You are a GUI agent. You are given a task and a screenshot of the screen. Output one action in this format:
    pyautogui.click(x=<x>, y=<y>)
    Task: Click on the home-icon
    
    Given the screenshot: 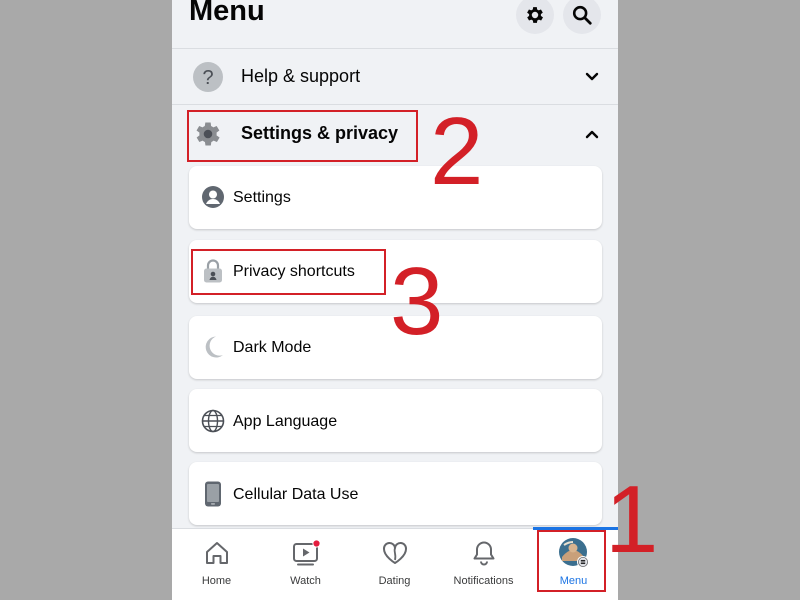 What is the action you would take?
    pyautogui.click(x=217, y=553)
    